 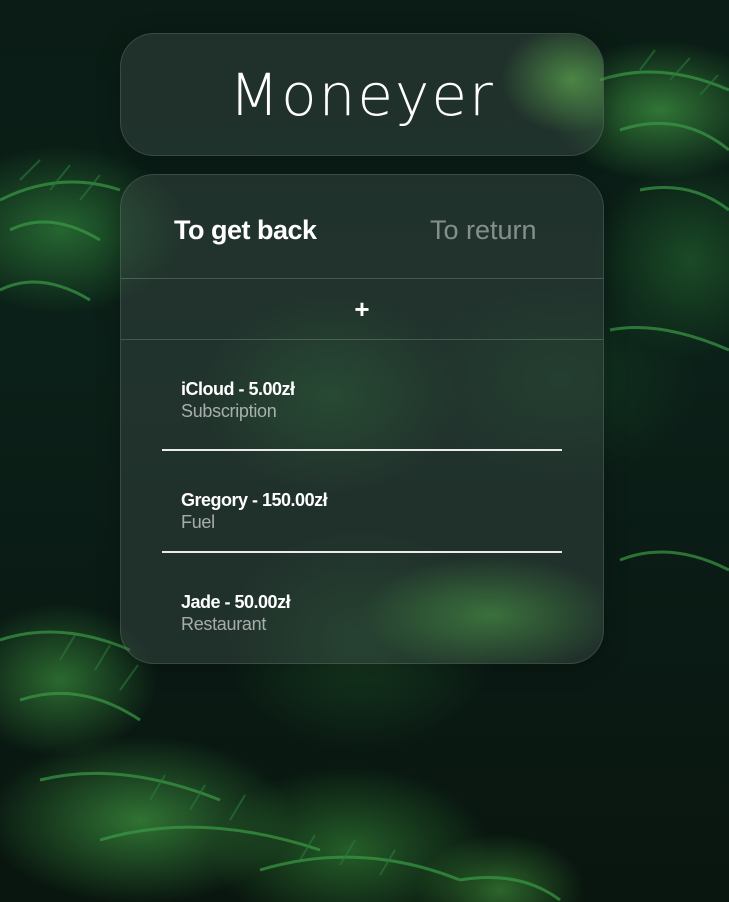 I want to click on entry-title: iCloud - 5.00zł, so click(x=238, y=389).